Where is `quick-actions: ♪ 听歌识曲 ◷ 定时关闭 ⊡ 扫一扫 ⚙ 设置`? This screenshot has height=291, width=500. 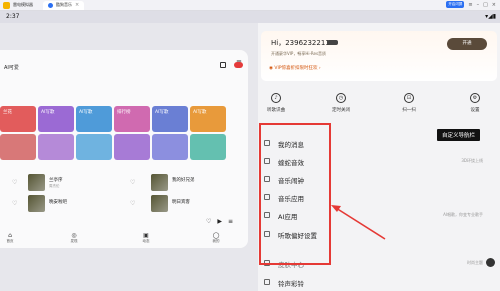
quick-actions: ♪ 听歌识曲 ◷ 定时关闭 ⊡ 扫一扫 ⚙ 设置 is located at coordinates (379, 108).